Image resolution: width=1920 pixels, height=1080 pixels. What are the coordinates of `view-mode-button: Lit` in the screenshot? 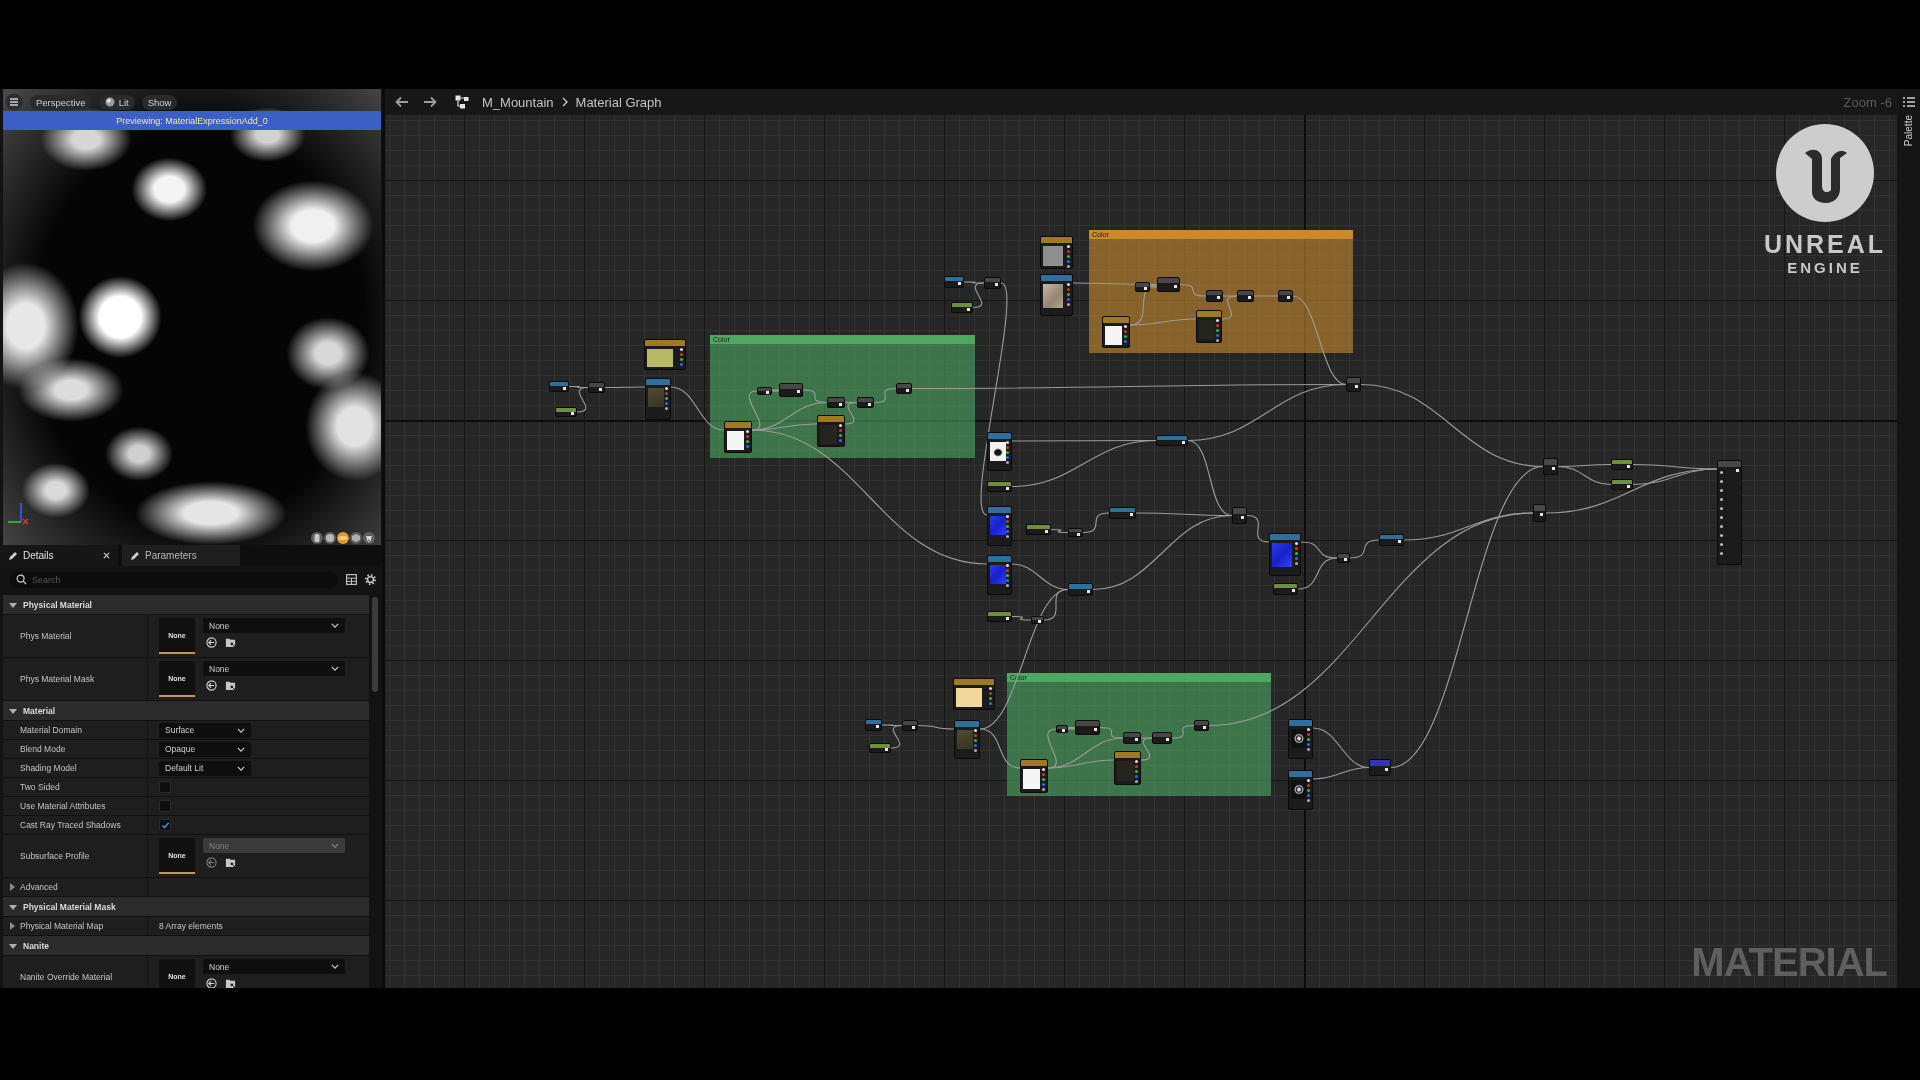 It's located at (116, 102).